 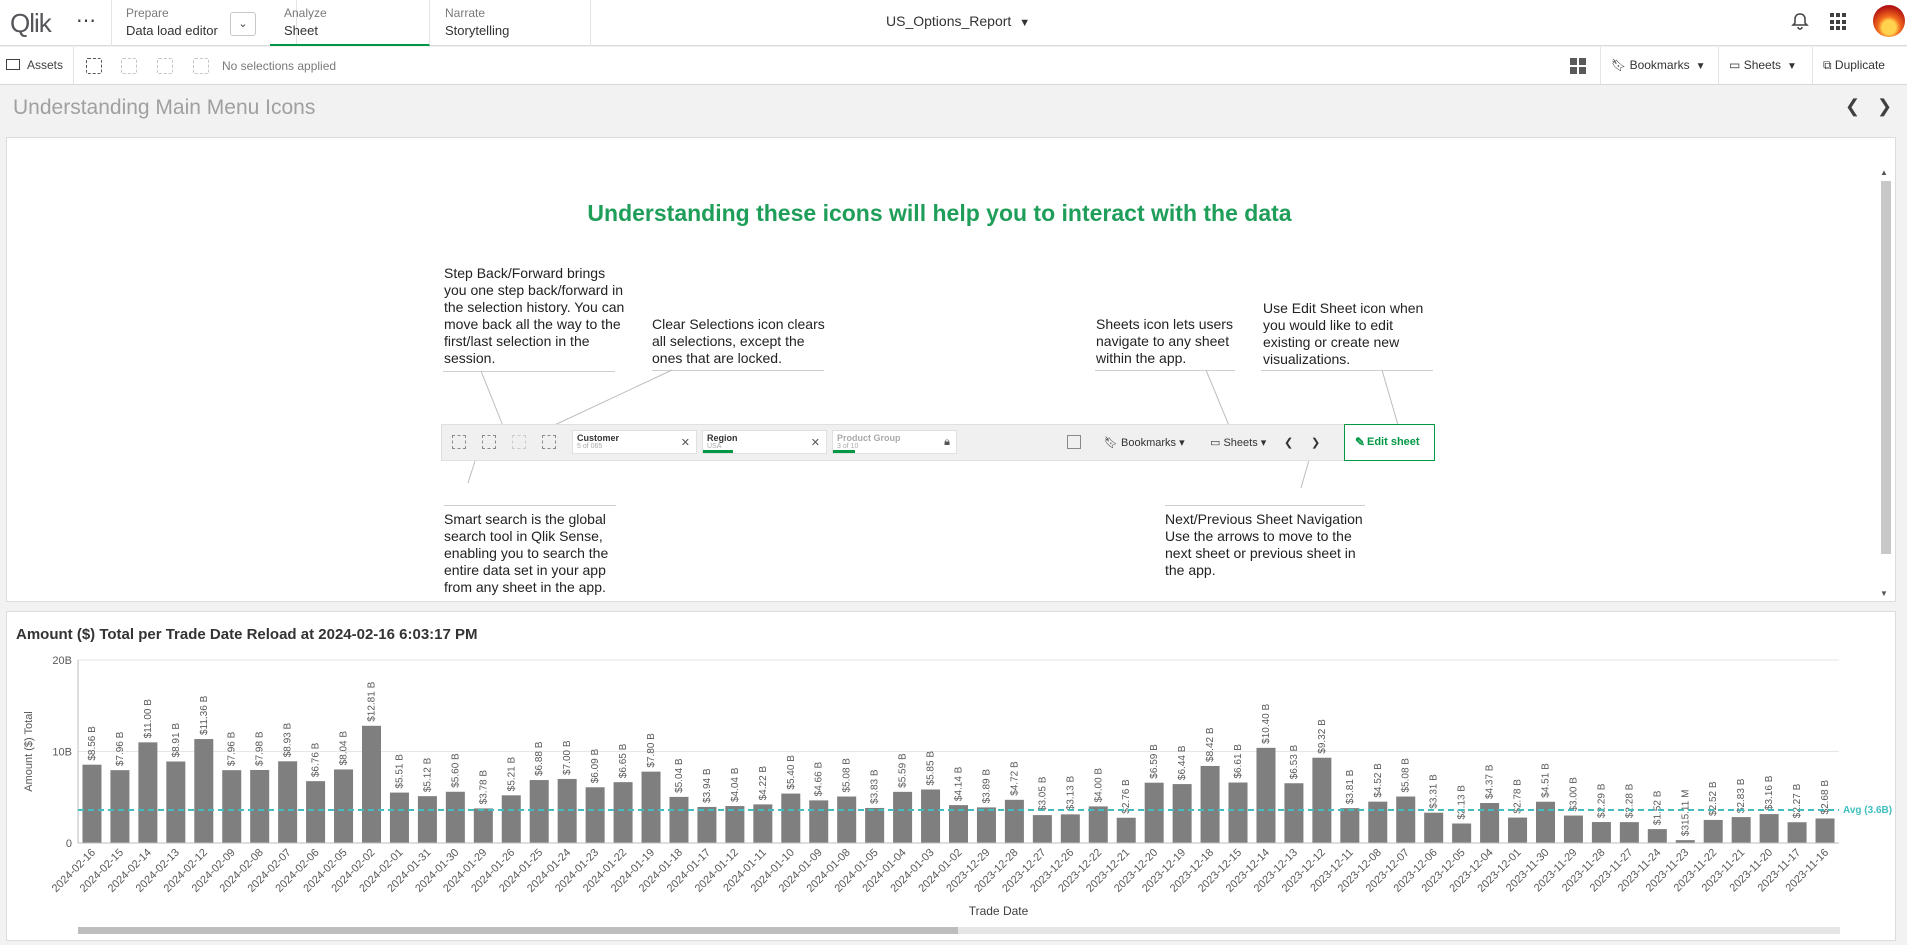 What do you see at coordinates (590, 446) in the screenshot?
I see `pill-customer-count: 5 of 065` at bounding box center [590, 446].